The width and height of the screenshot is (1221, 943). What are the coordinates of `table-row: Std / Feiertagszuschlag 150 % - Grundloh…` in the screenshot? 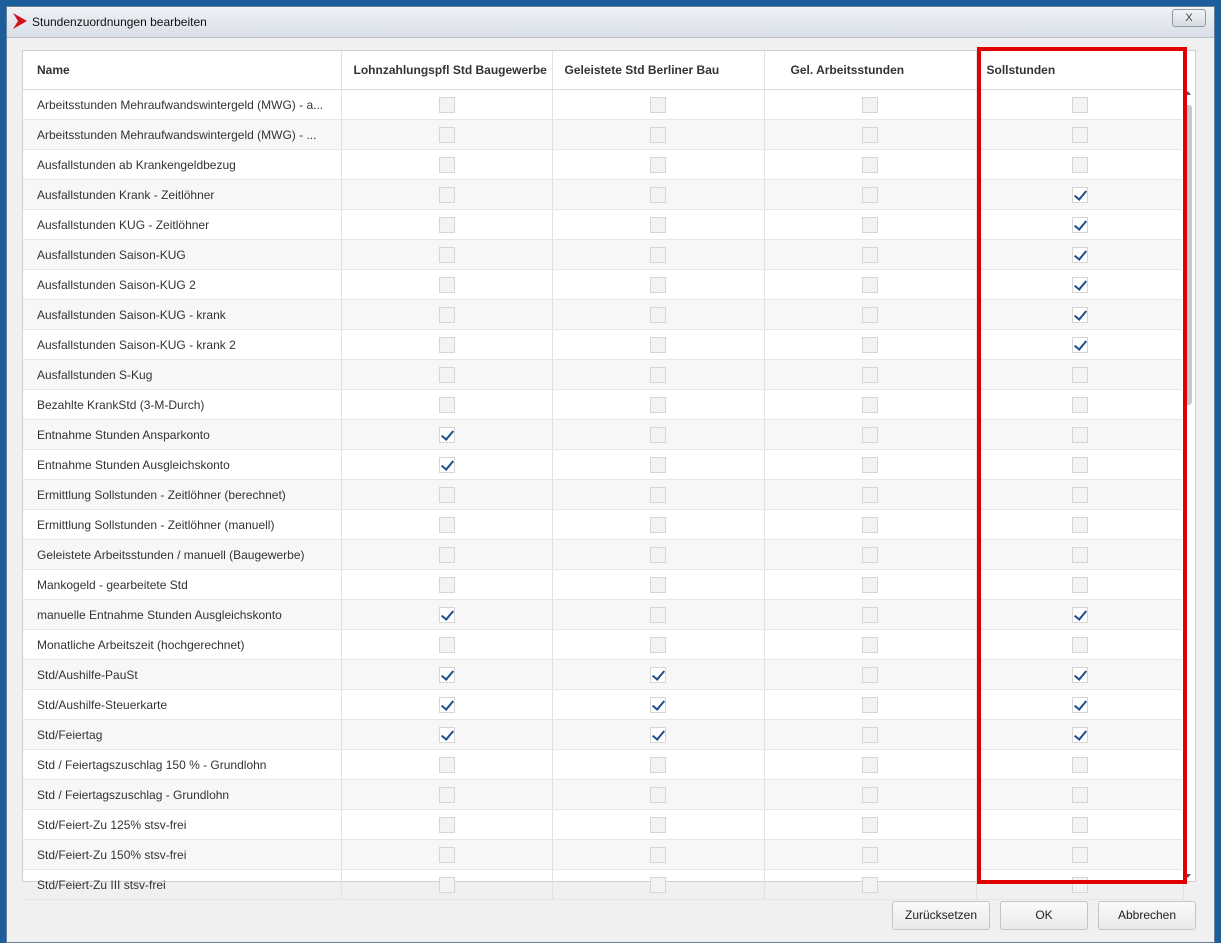 It's located at (603, 764).